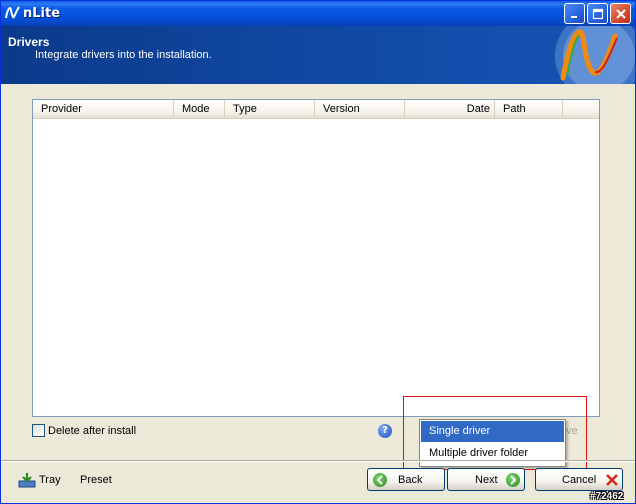 Image resolution: width=636 pixels, height=504 pixels. Describe the element at coordinates (123, 55) in the screenshot. I see `page-subtitle: Integrate drivers into the installation.` at that location.